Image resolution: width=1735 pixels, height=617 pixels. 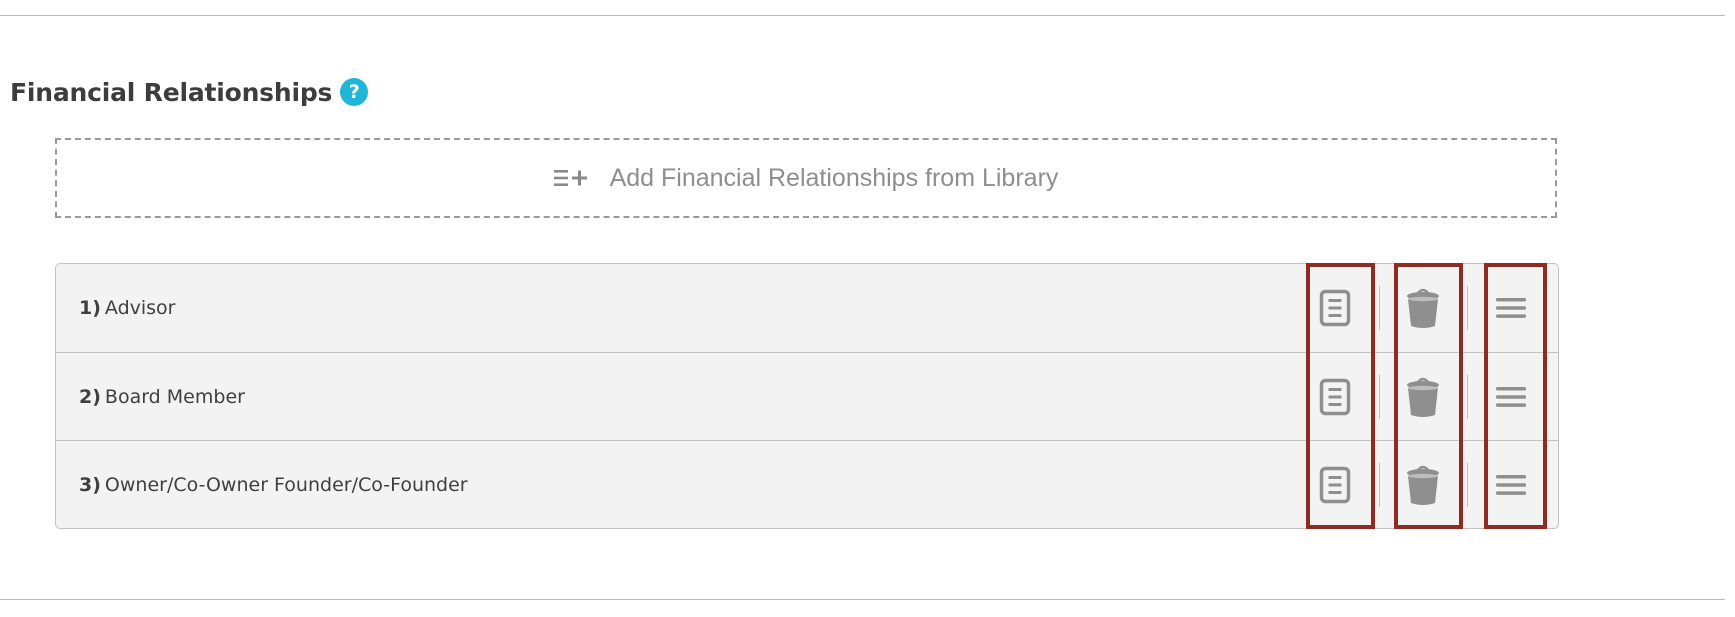 I want to click on list-item: 1) Advisor, so click(x=807, y=308).